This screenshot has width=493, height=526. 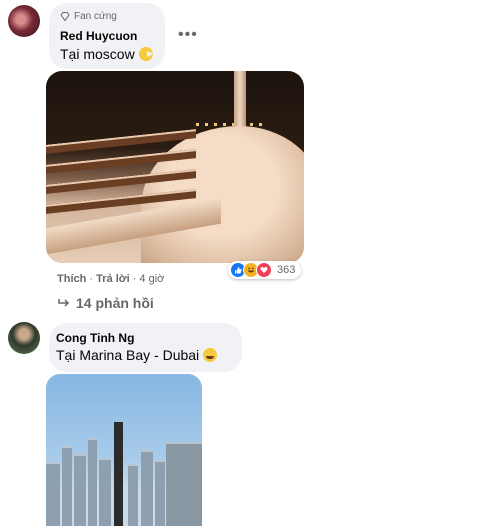 I want to click on reactions-summary: 363, so click(x=265, y=270).